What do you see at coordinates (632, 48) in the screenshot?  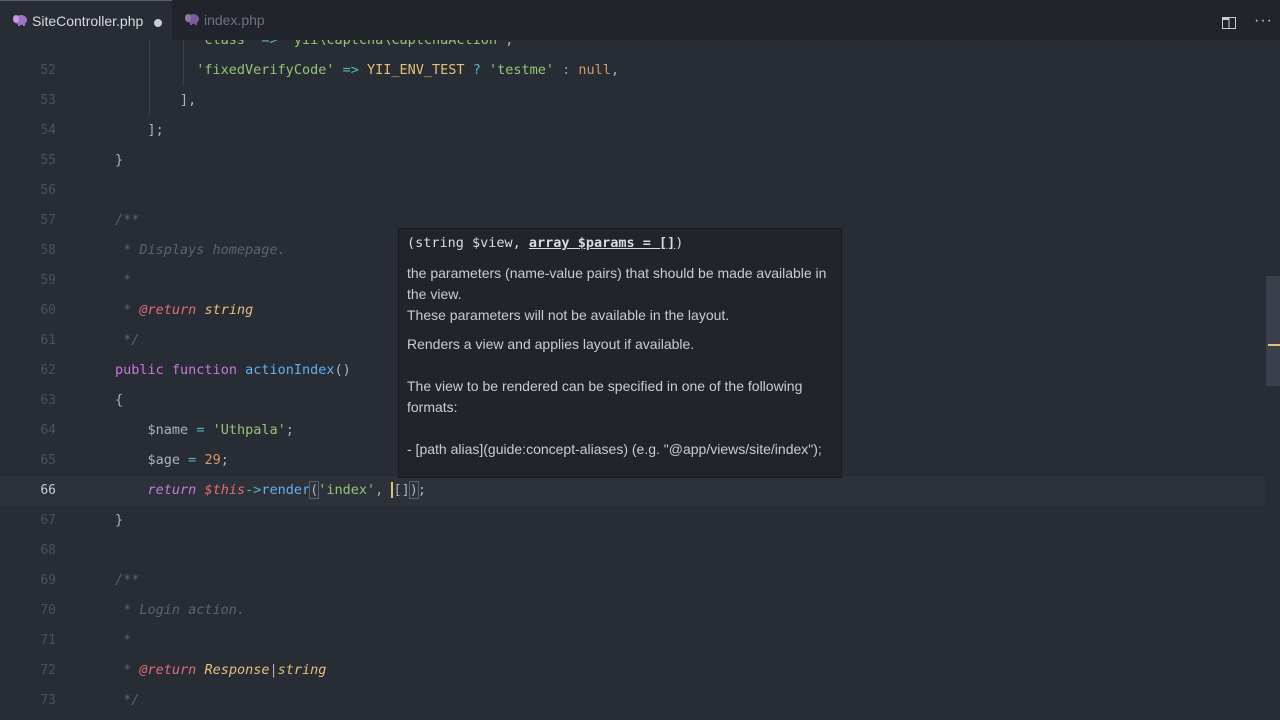 I see `code-line: 'class' => 'yii\captcha\CaptchaAction',` at bounding box center [632, 48].